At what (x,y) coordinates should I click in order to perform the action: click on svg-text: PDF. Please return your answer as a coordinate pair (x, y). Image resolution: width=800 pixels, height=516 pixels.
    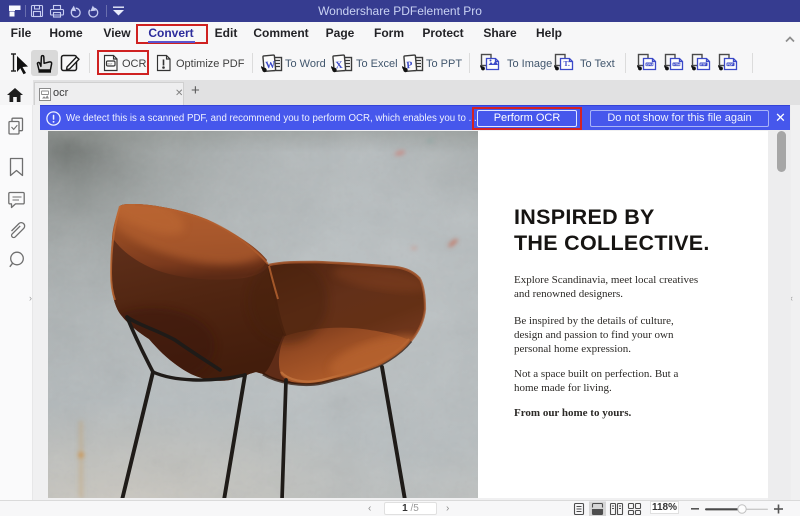
    Looking at the image, I should click on (730, 65).